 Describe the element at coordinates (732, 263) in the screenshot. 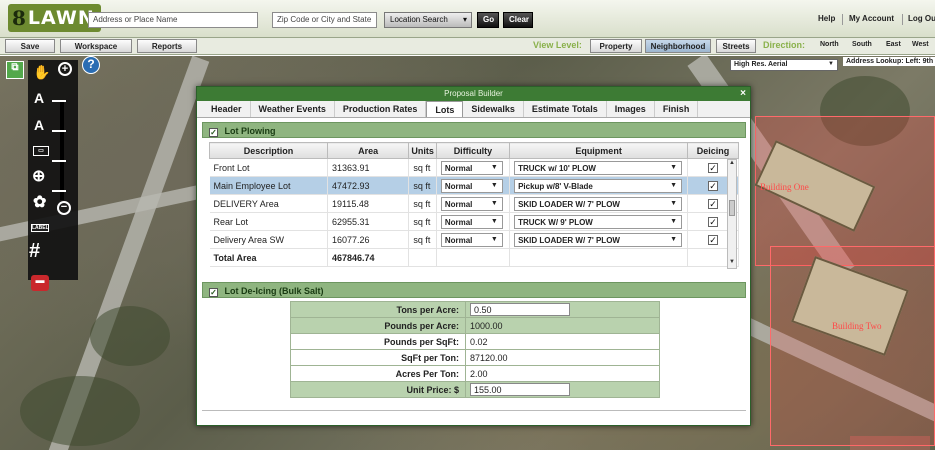

I see `scroll-down-icon: ▼` at that location.